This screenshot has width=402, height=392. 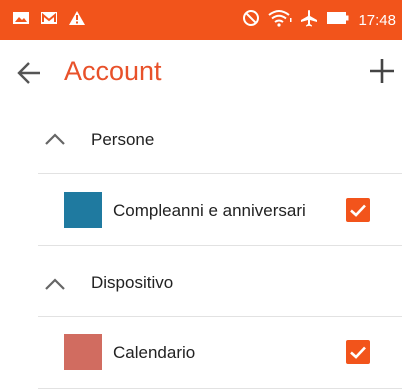 What do you see at coordinates (209, 210) in the screenshot?
I see `calendar-item-label: Compleanni e anniversari` at bounding box center [209, 210].